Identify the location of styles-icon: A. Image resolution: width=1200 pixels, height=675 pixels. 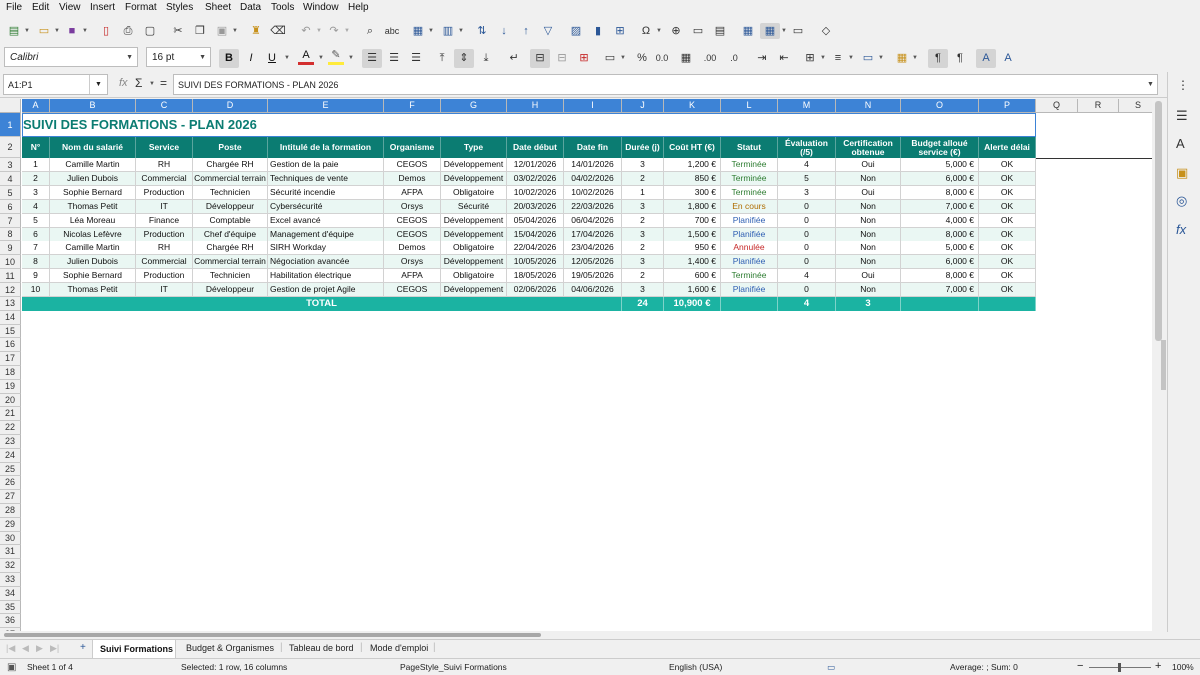
(1180, 143).